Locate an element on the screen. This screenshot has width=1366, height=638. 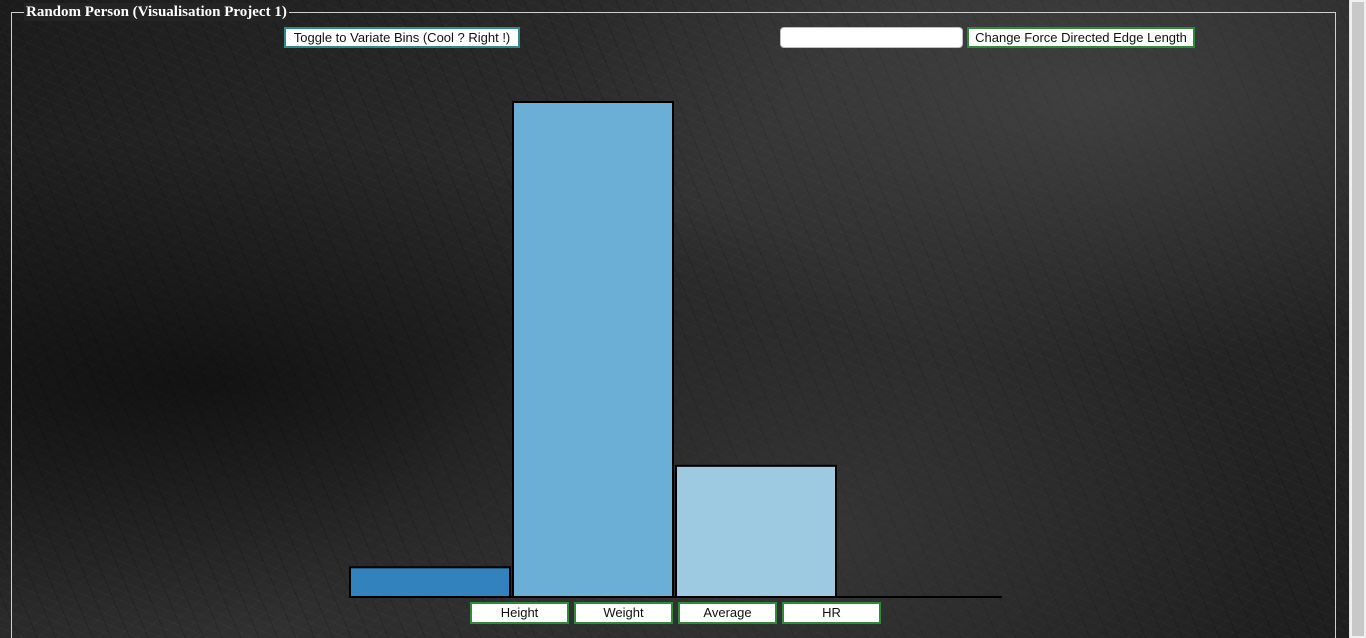
hr-button: HR is located at coordinates (831, 613).